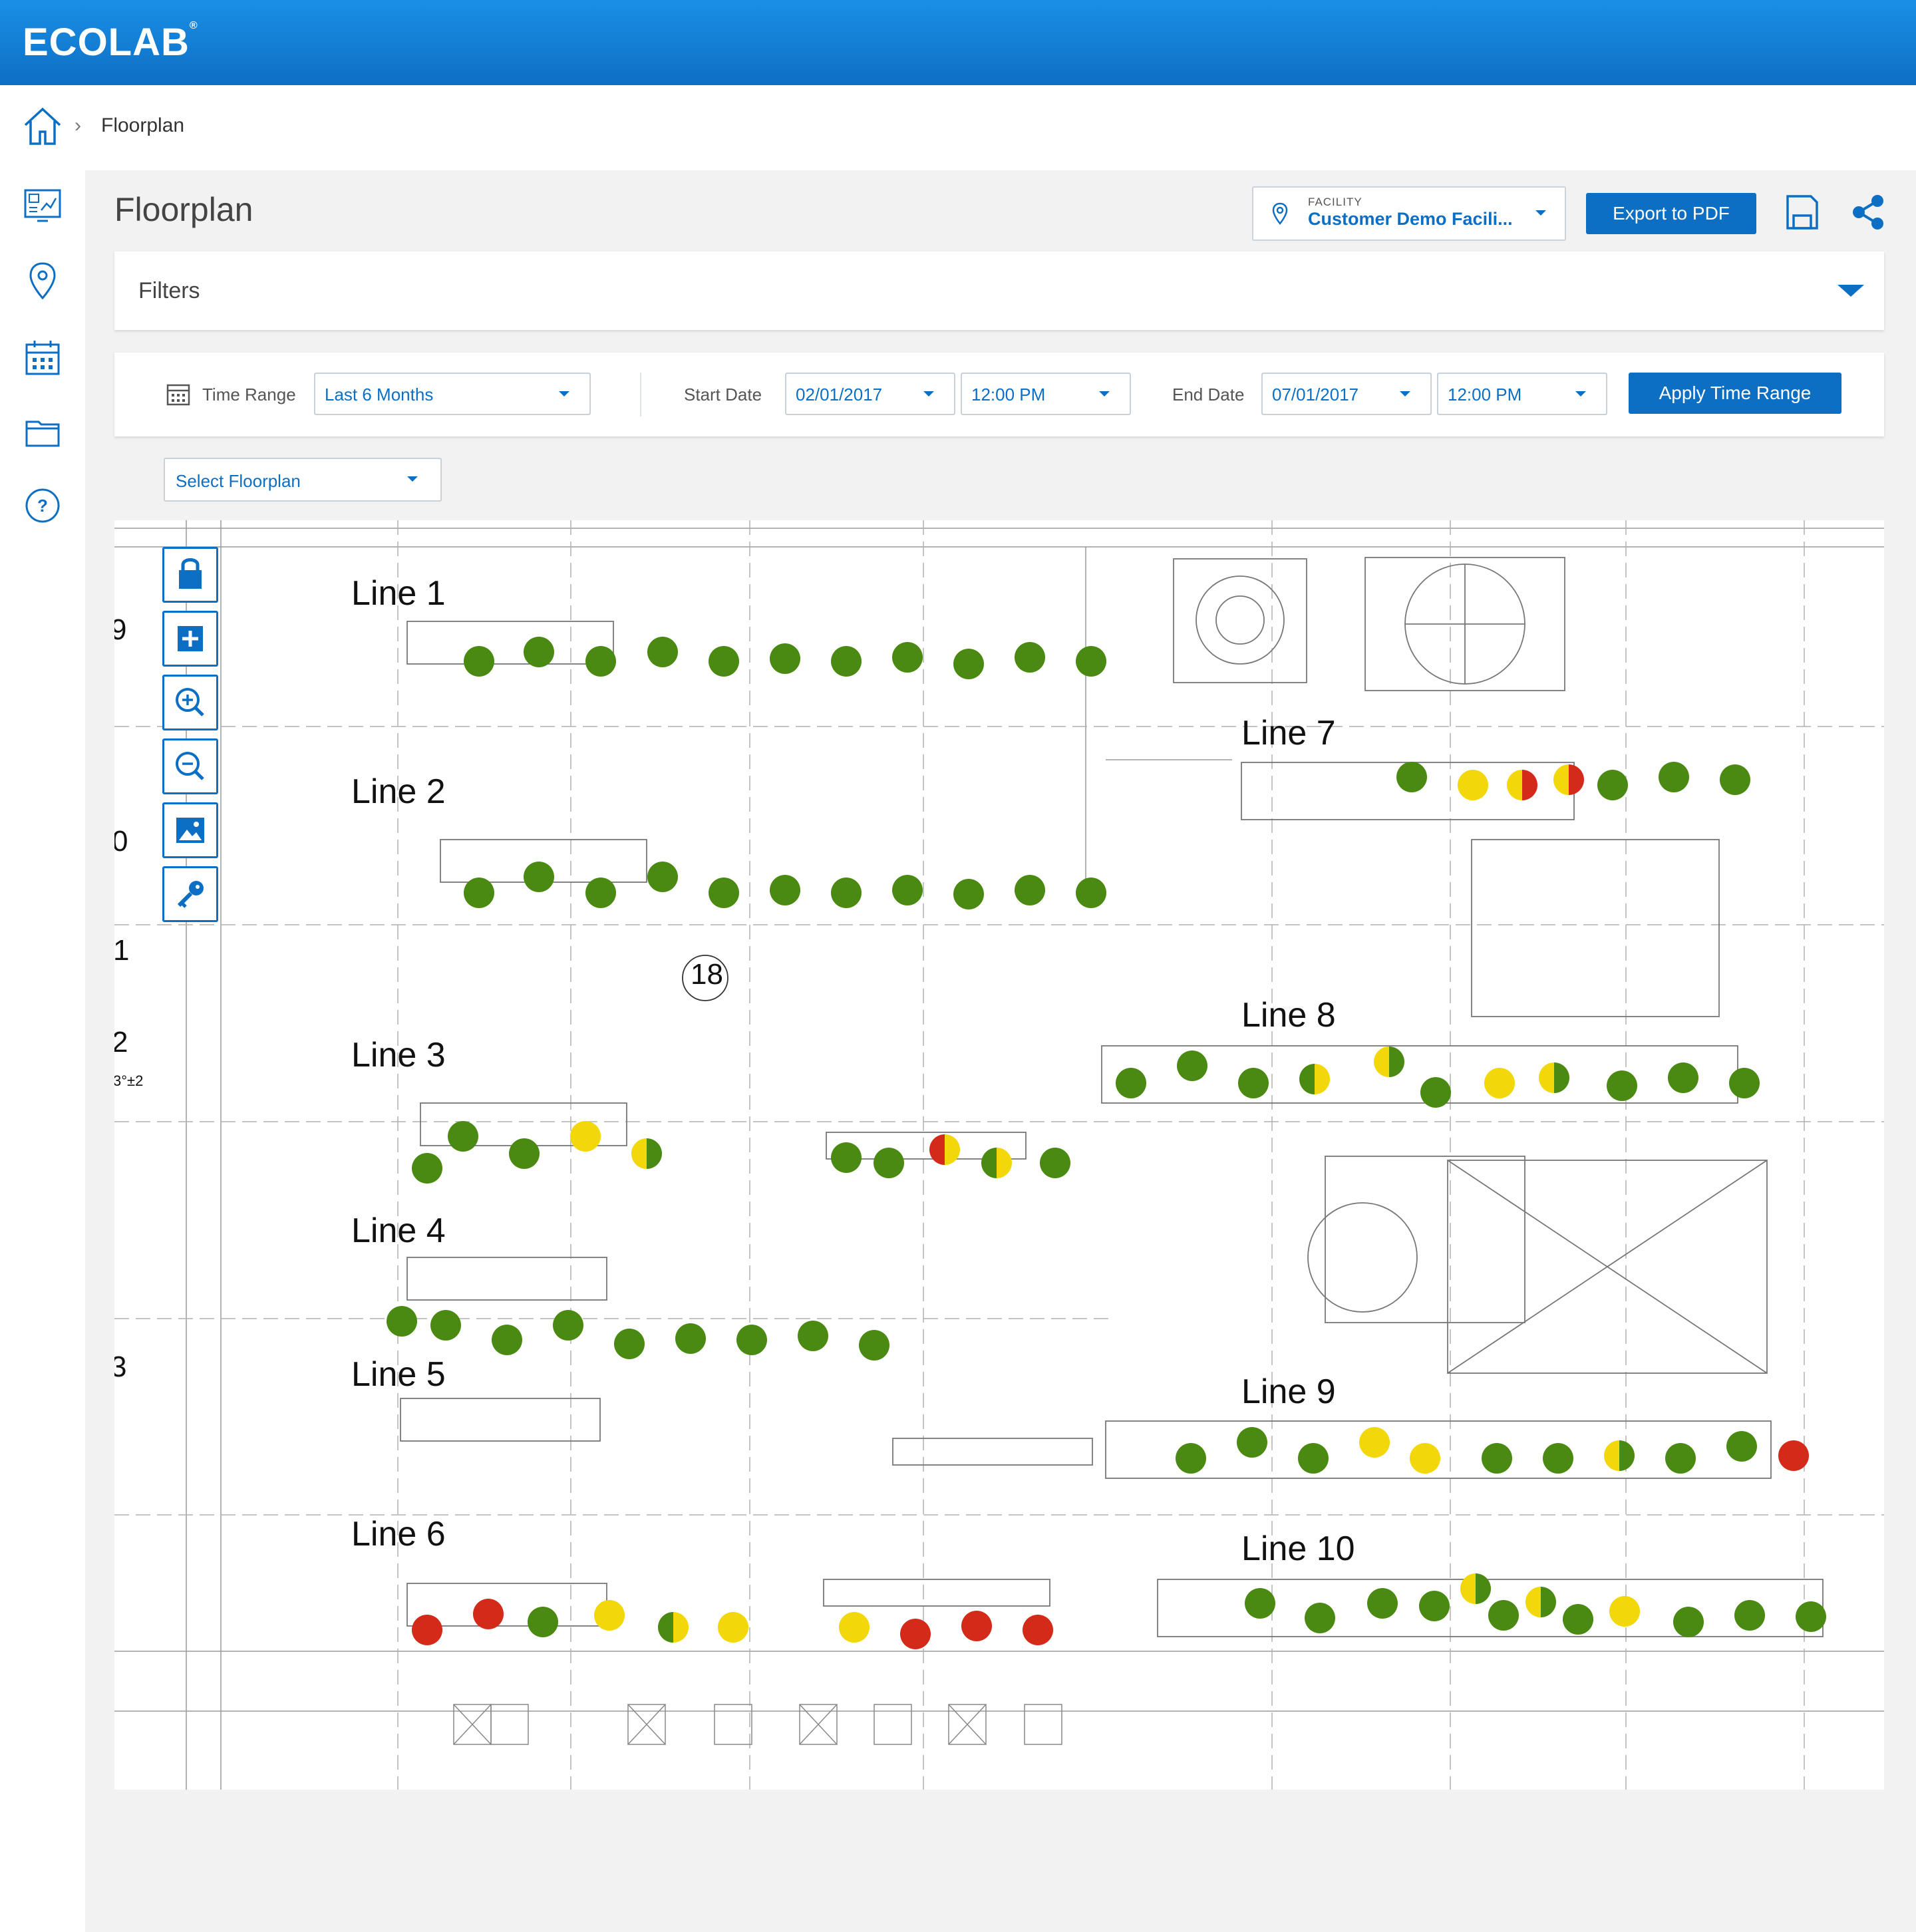 This screenshot has width=1916, height=1932. I want to click on apply-time-range-button: Apply Time Range, so click(1735, 393).